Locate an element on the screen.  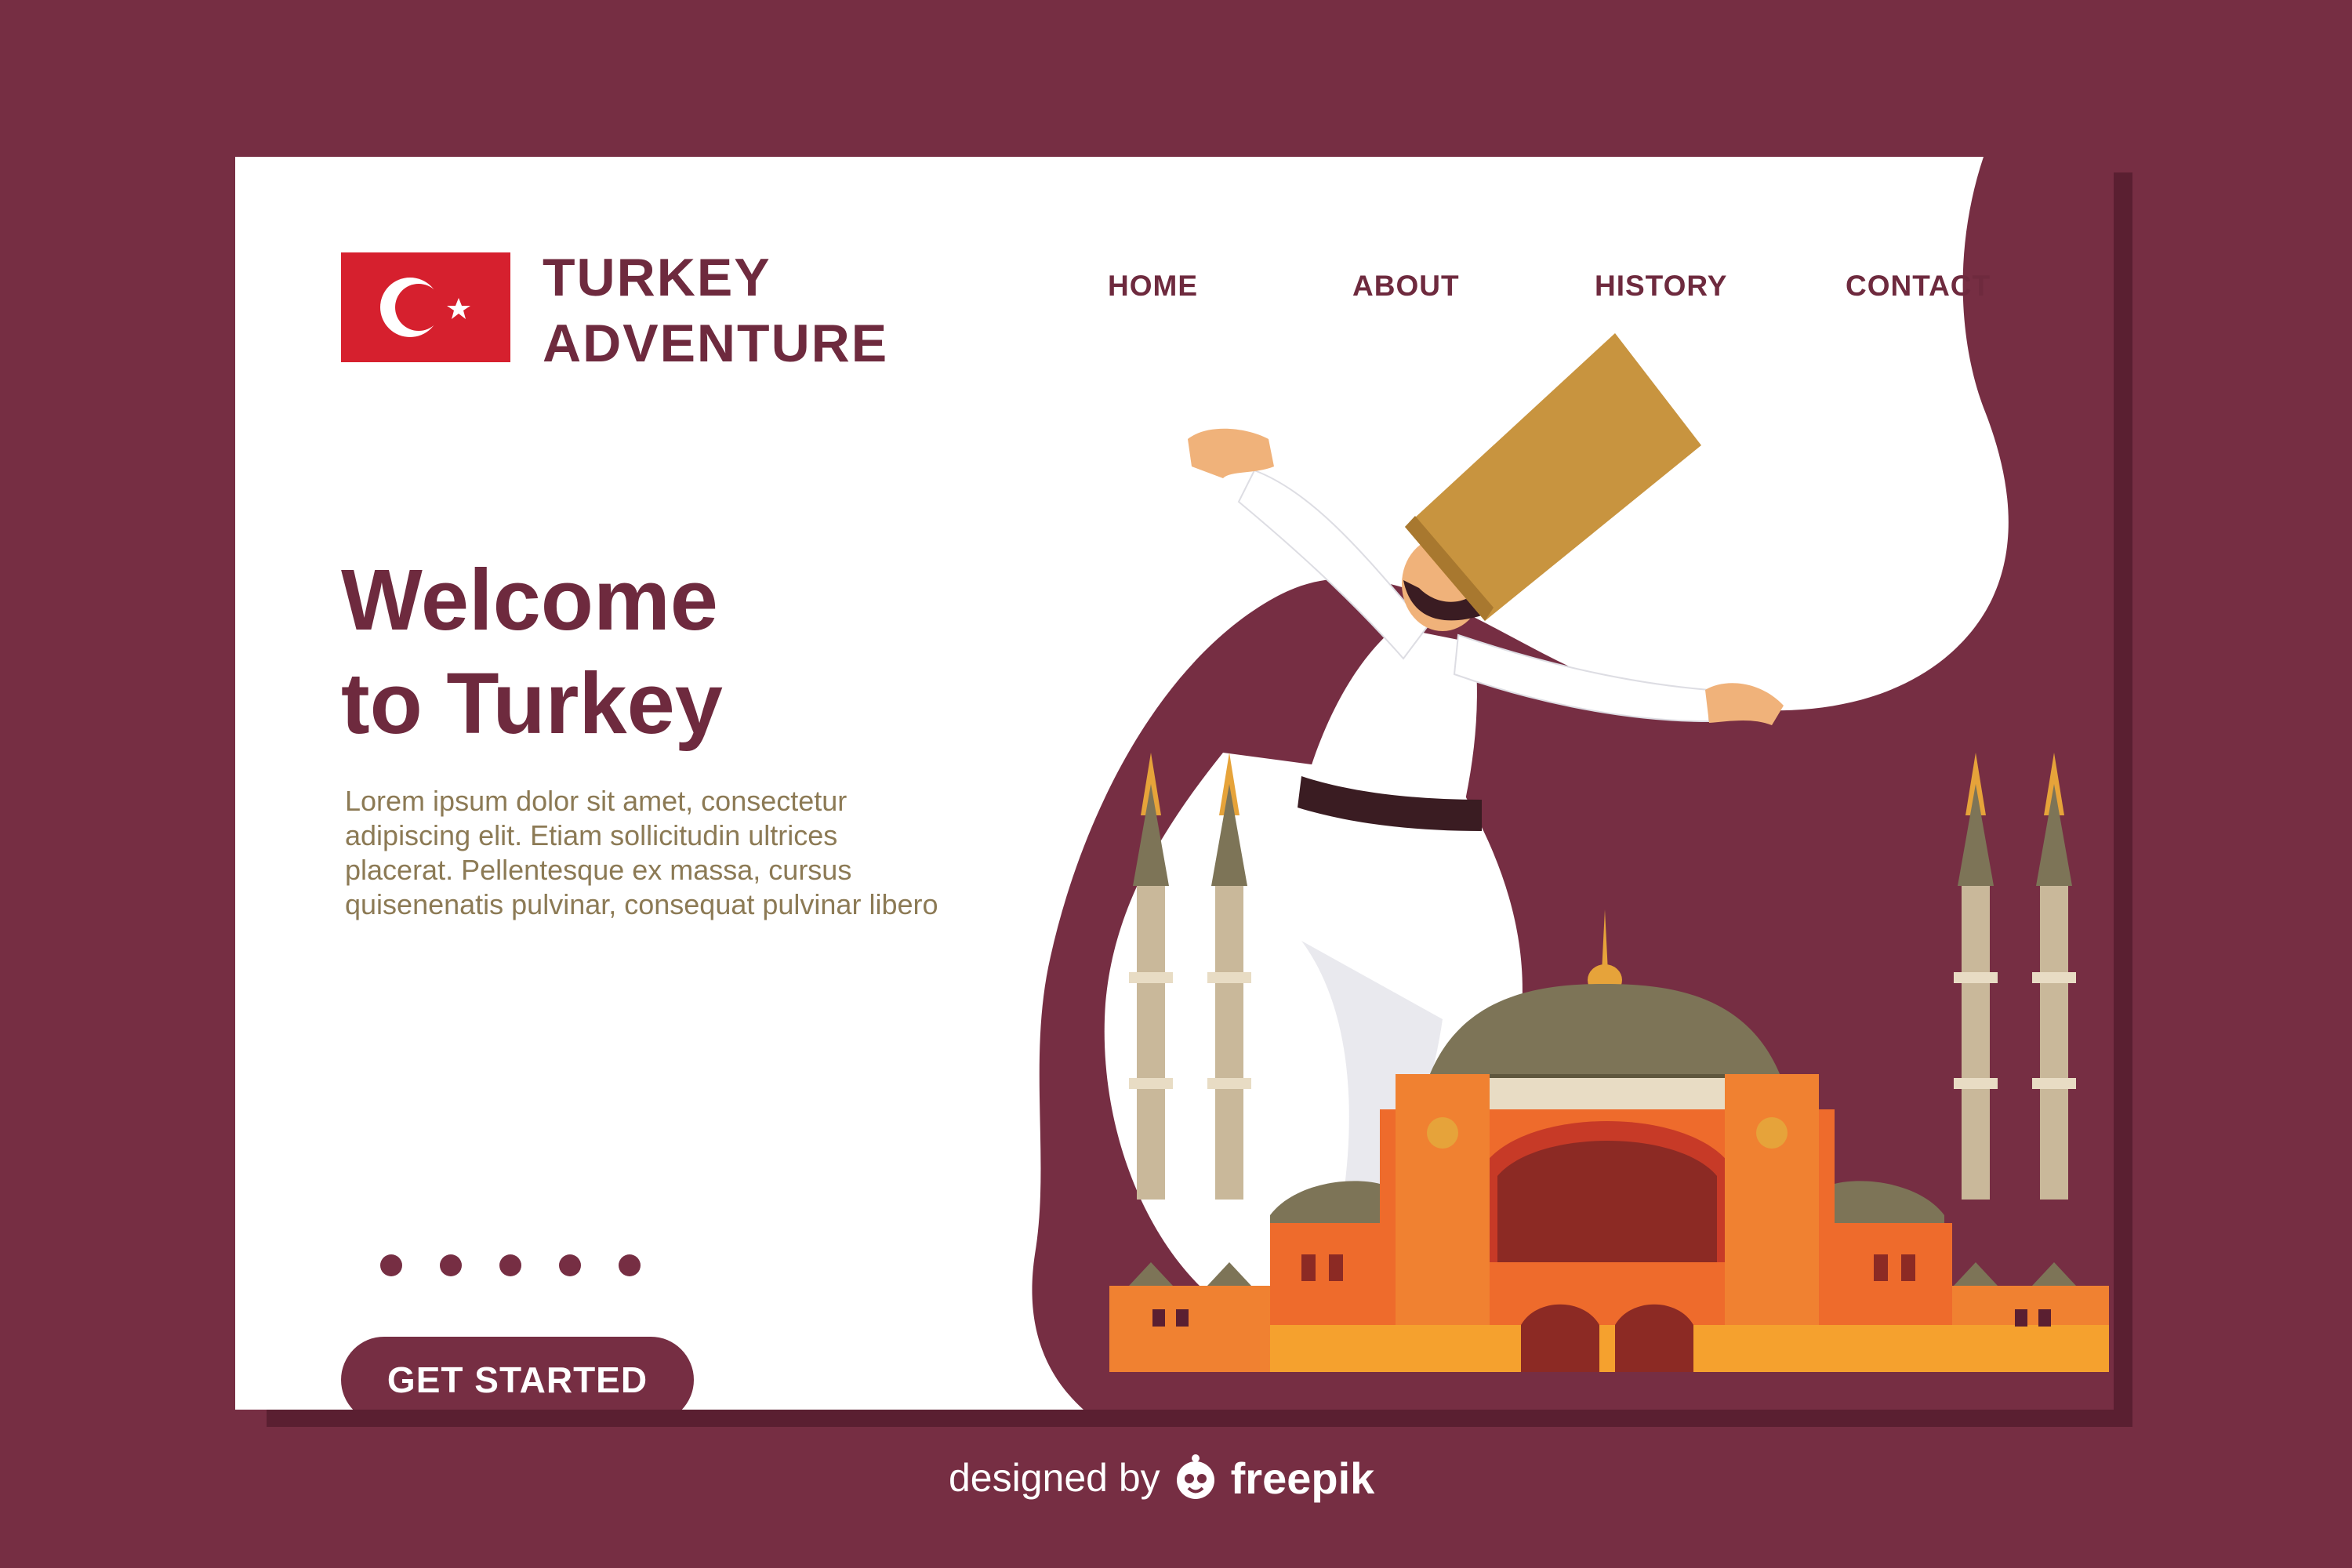
credit-prefix: designed by is located at coordinates (1054, 1478).